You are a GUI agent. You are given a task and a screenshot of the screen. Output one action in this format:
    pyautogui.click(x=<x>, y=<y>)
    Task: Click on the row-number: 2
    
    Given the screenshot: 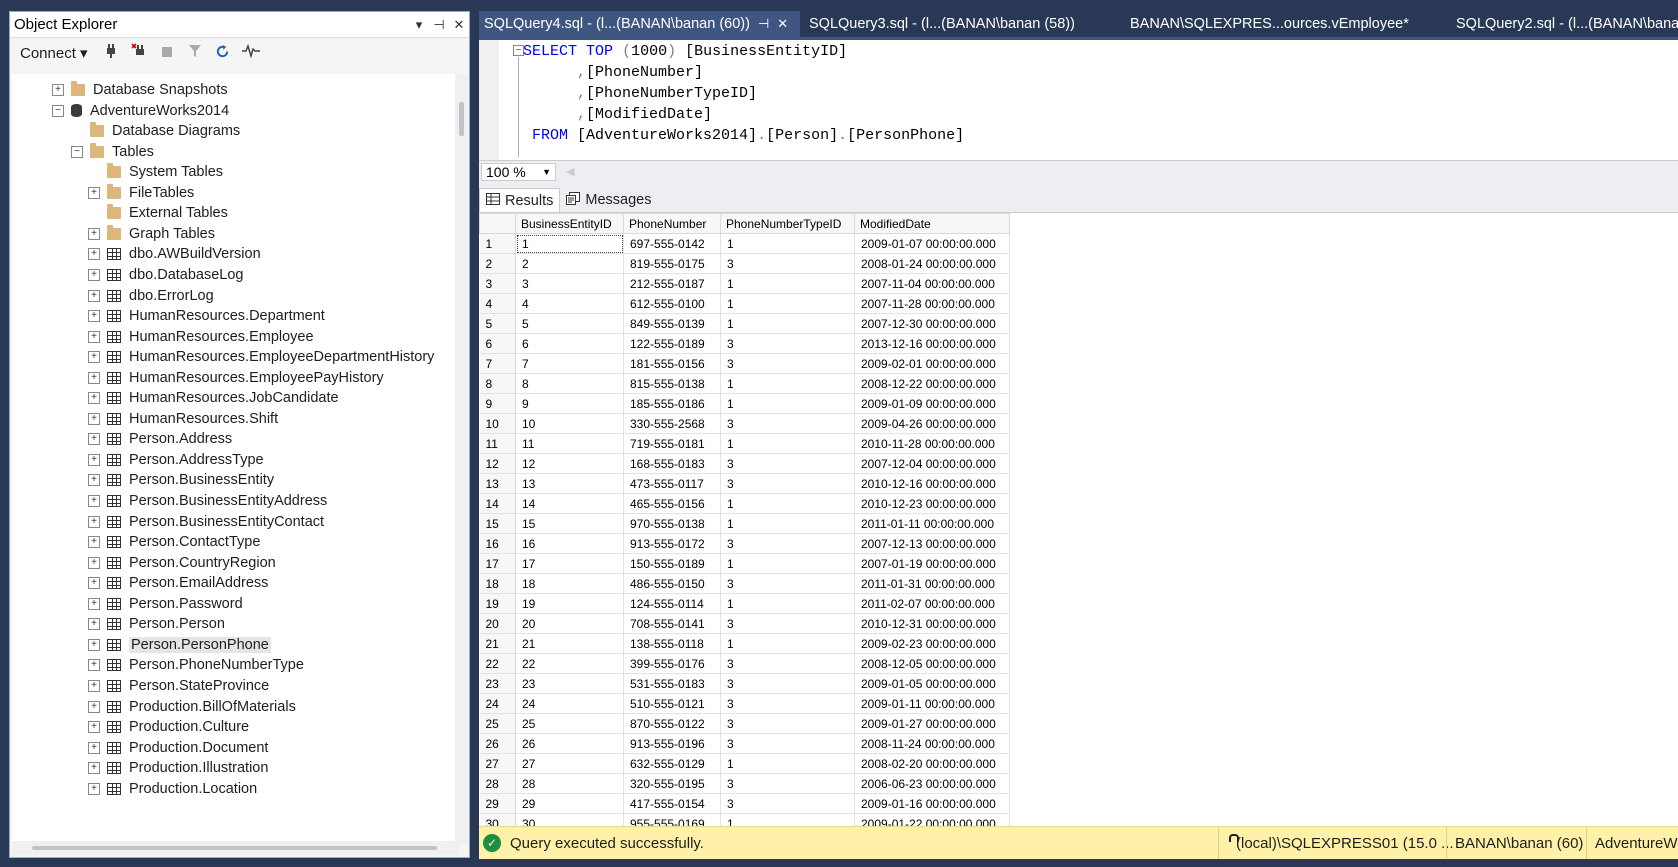 What is the action you would take?
    pyautogui.click(x=497, y=263)
    